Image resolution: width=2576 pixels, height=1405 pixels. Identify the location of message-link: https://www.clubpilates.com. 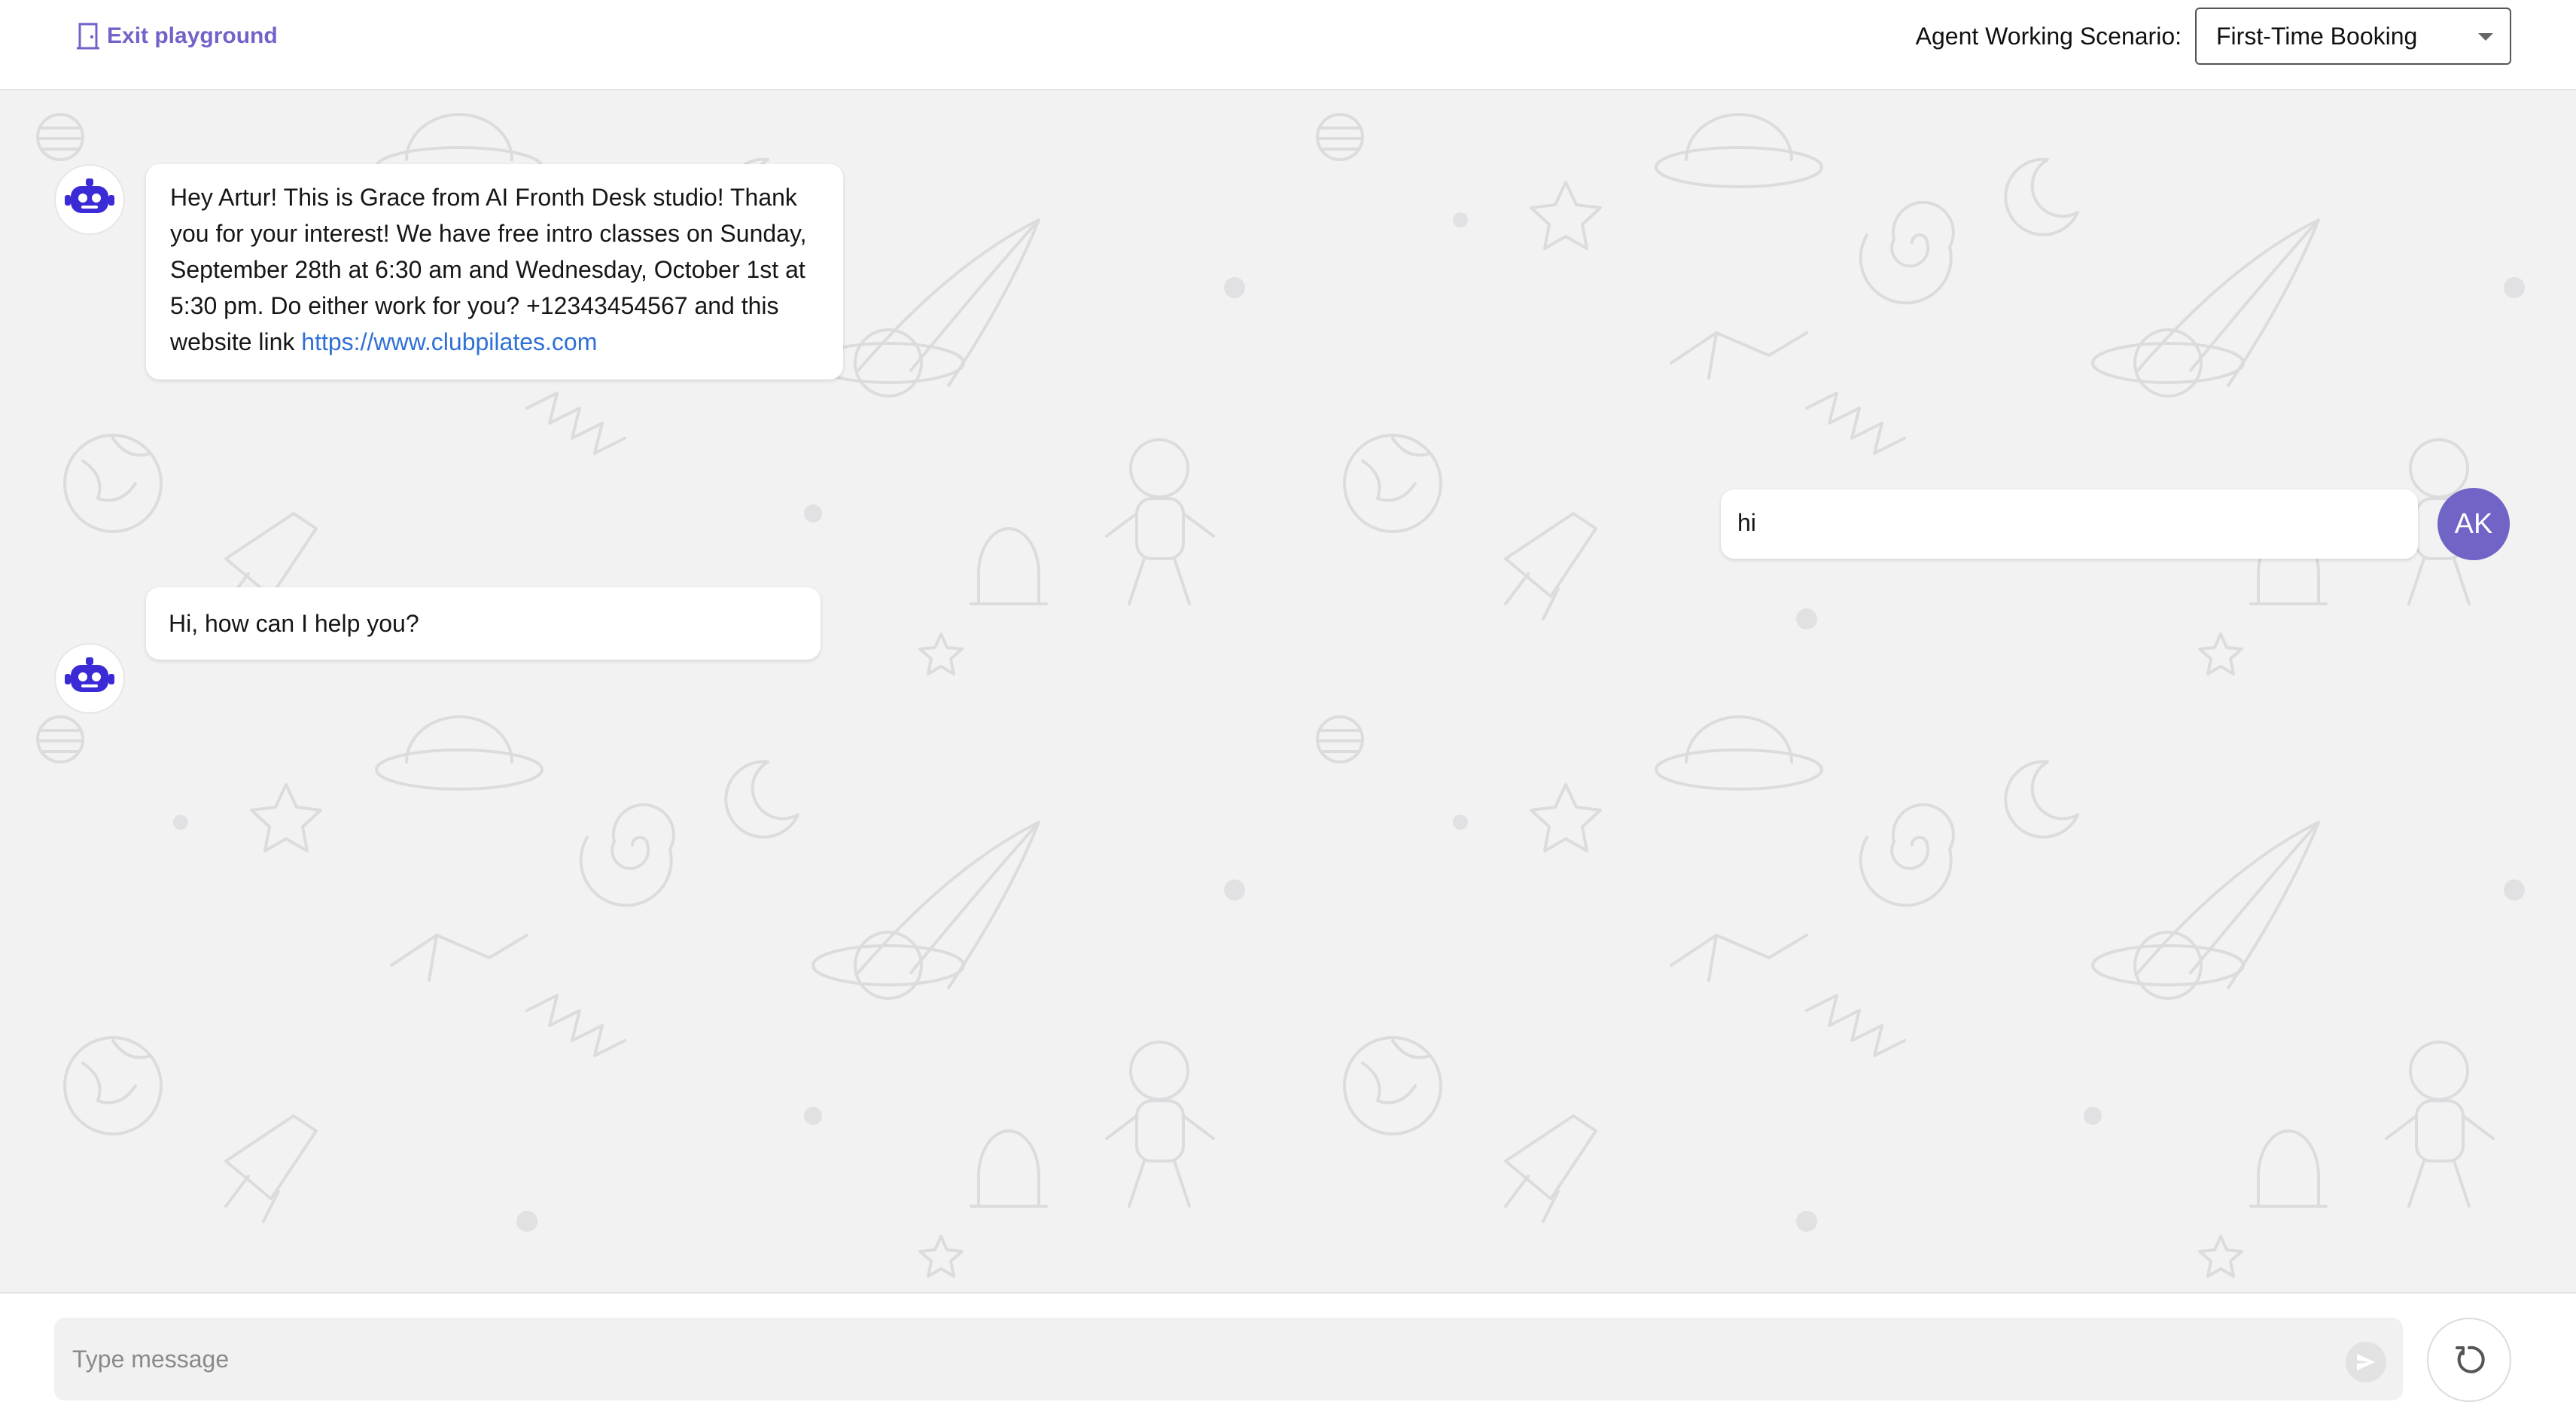
(449, 341).